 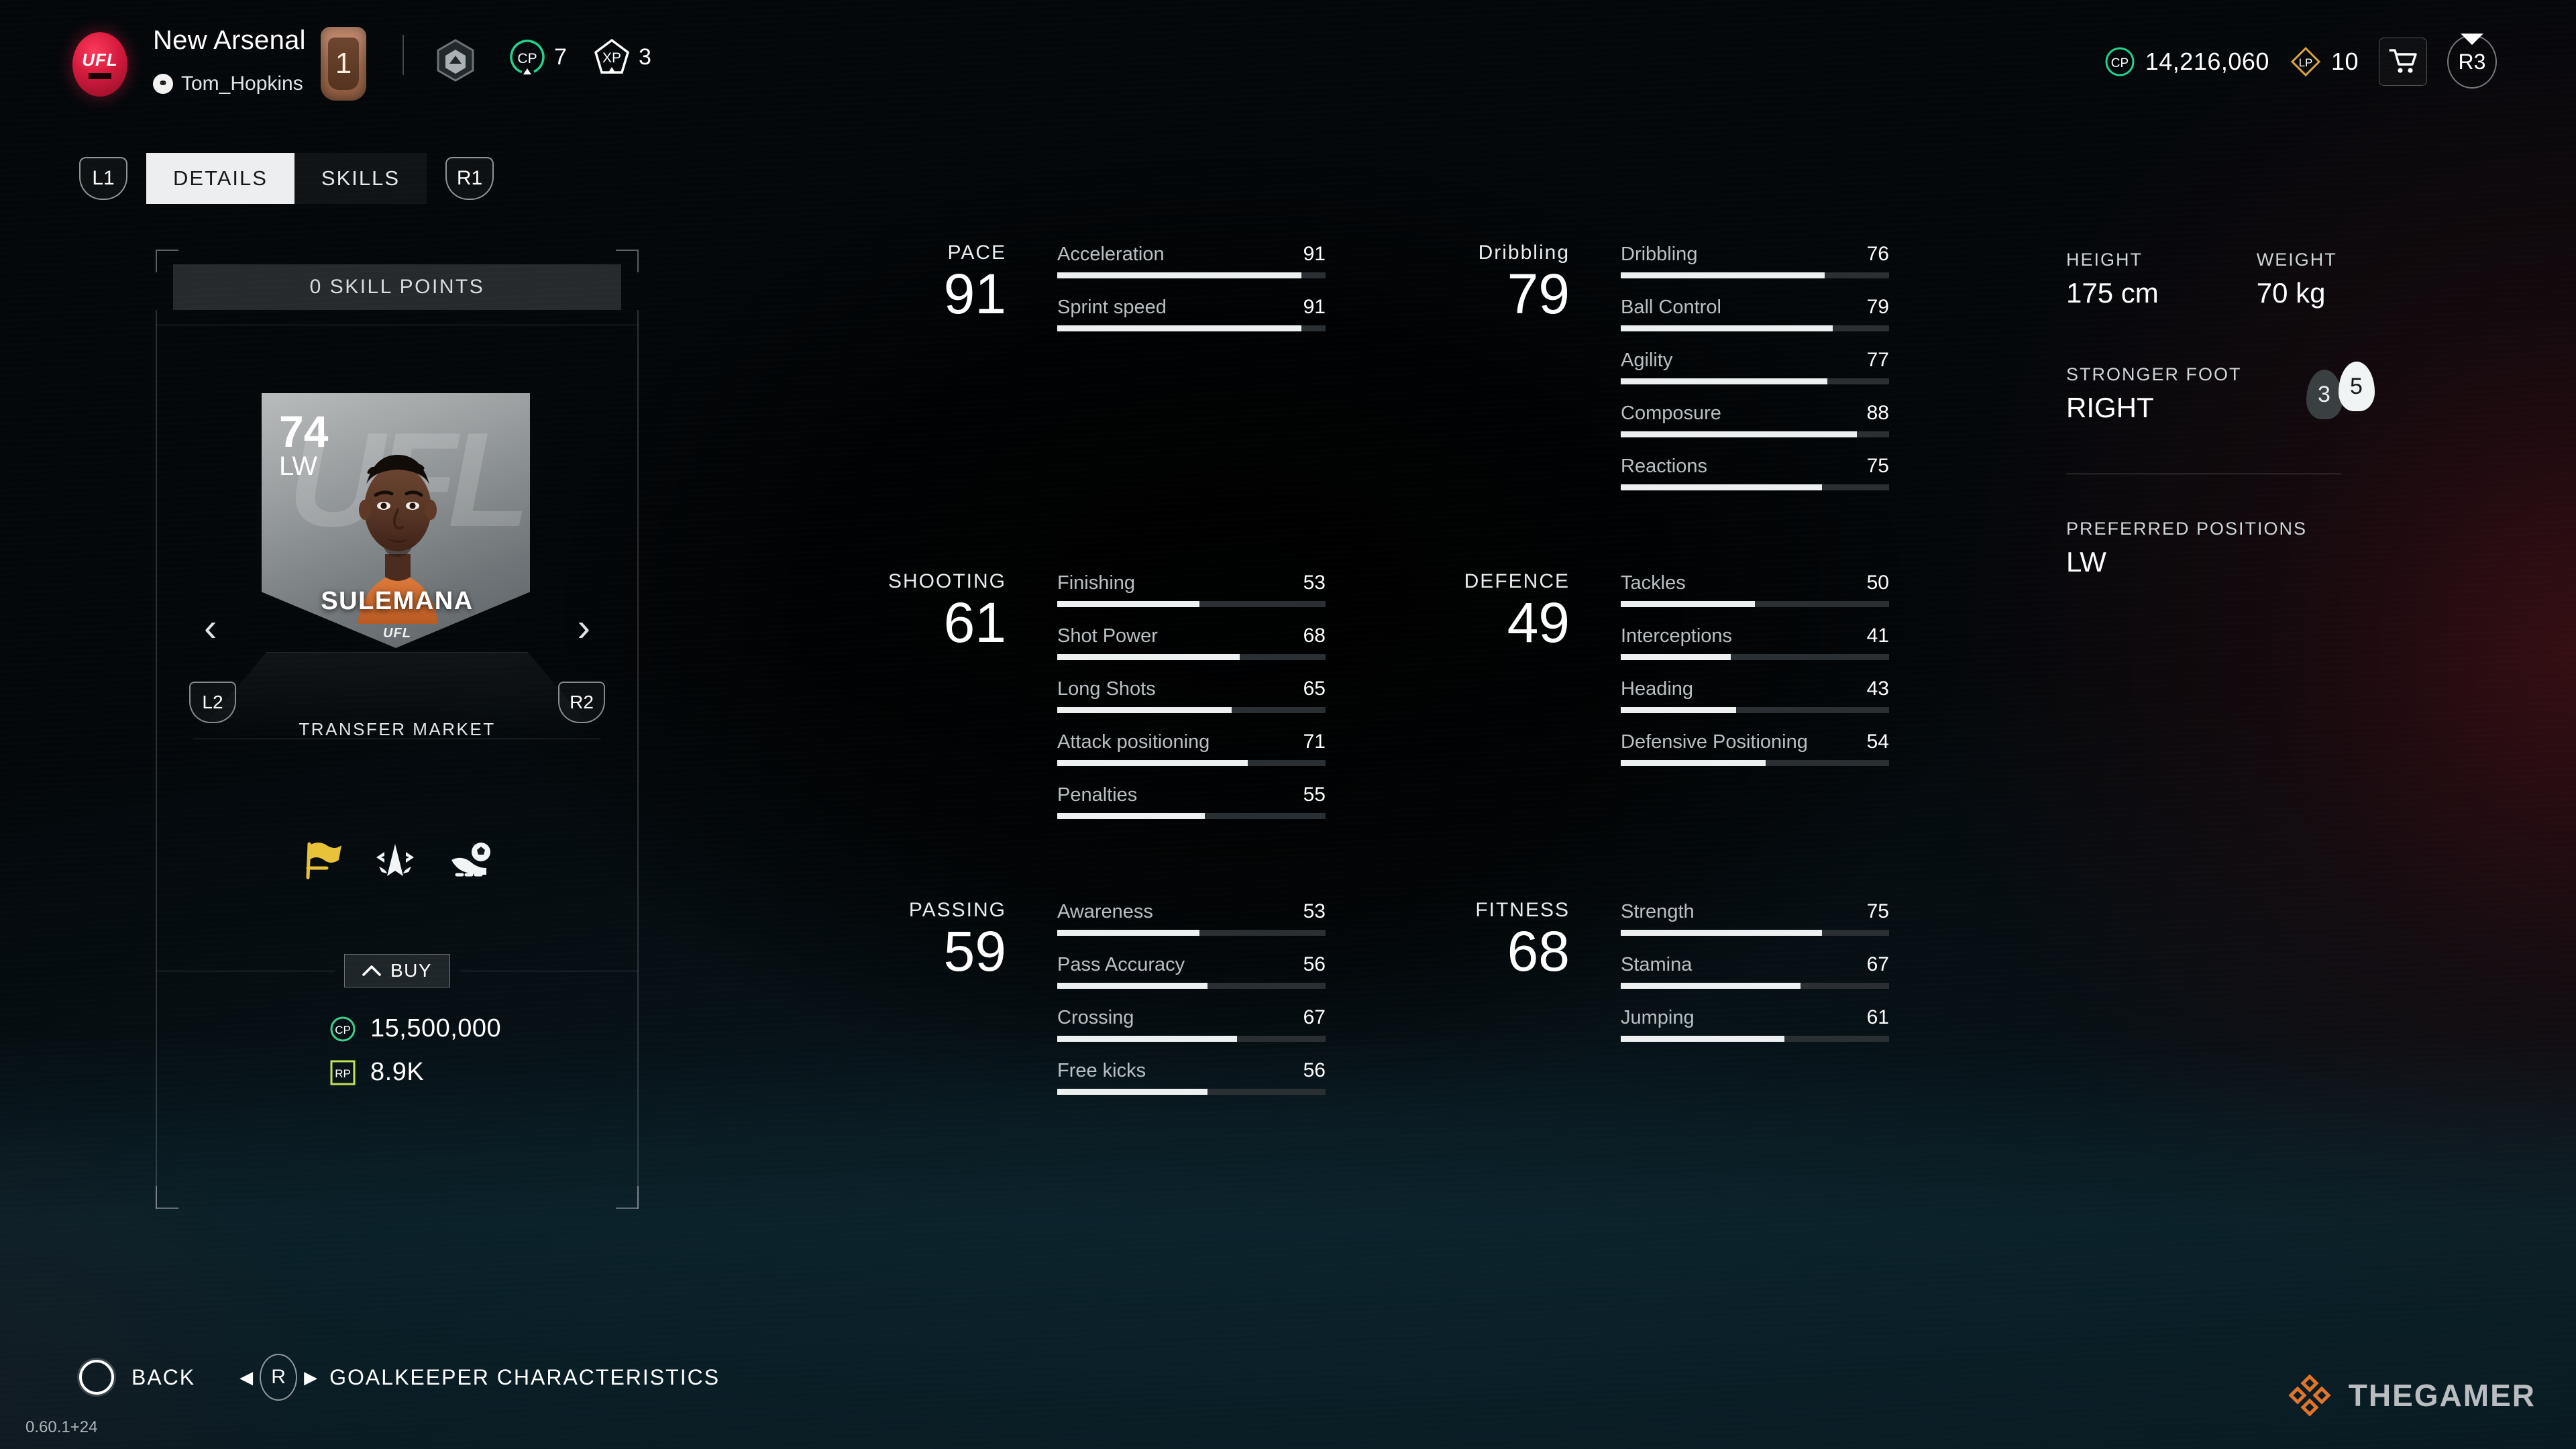 I want to click on stat-row: Long Shots 65, so click(x=1191, y=695).